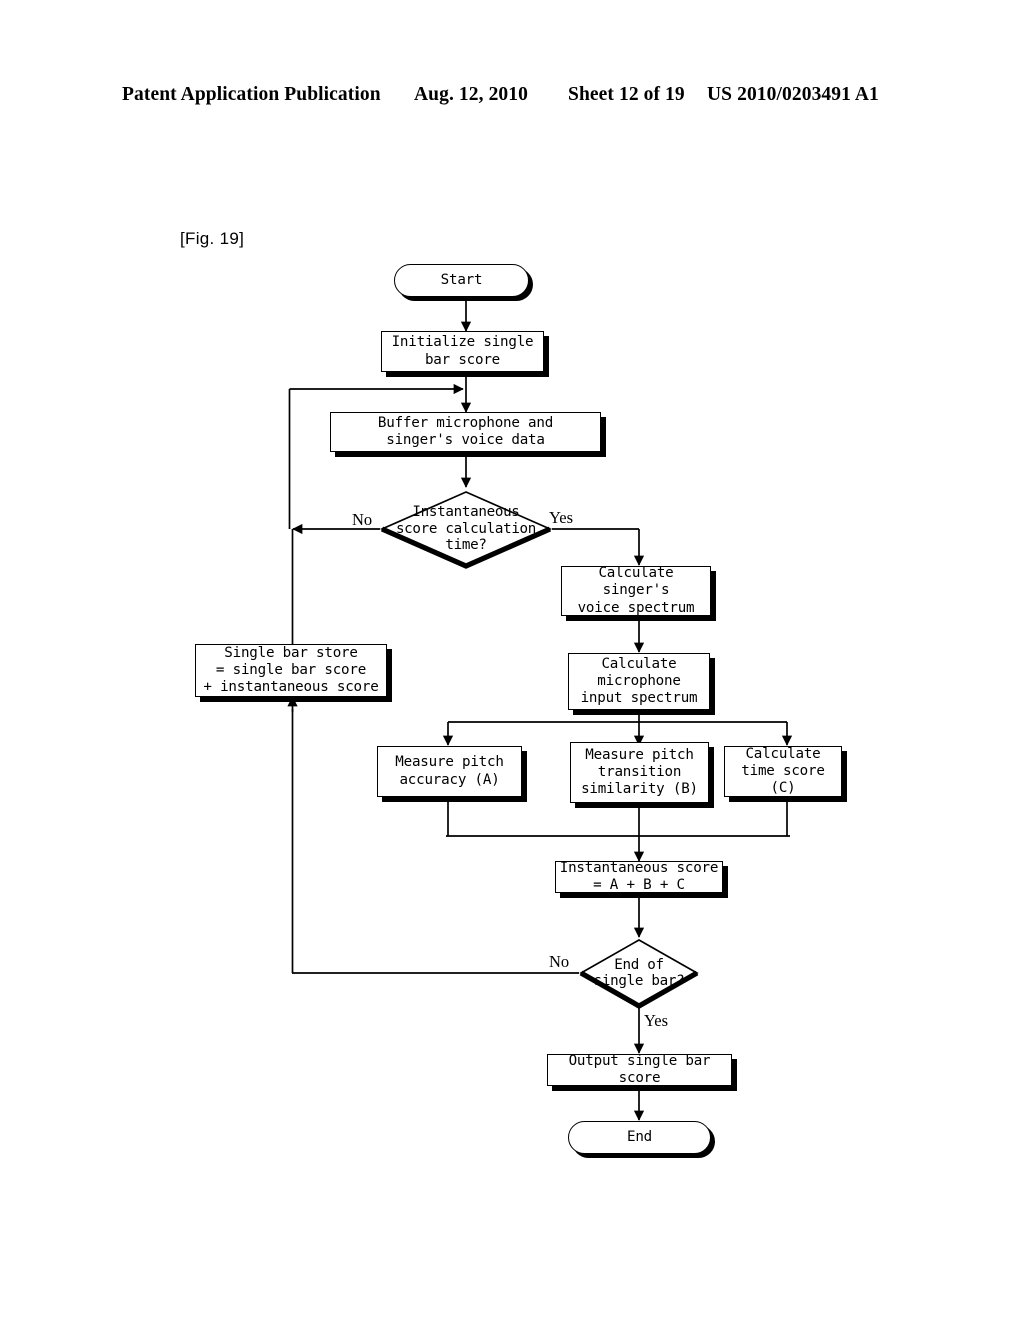 The height and width of the screenshot is (1320, 1024). I want to click on node-measure-pitch-transition-similarity: Measure pitch transition similarity (B), so click(639, 772).